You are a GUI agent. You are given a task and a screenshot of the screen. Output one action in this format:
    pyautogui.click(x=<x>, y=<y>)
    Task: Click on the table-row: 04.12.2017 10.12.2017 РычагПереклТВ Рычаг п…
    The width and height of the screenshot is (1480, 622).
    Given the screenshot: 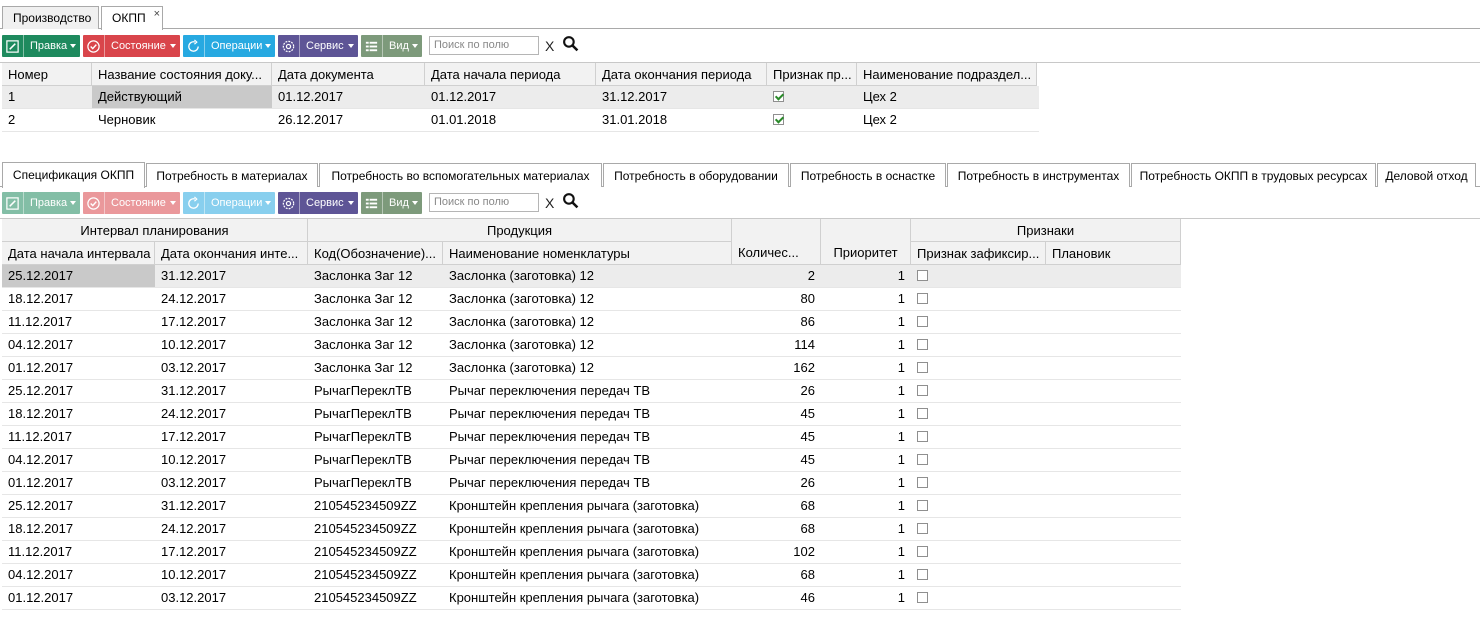 What is the action you would take?
    pyautogui.click(x=591, y=460)
    